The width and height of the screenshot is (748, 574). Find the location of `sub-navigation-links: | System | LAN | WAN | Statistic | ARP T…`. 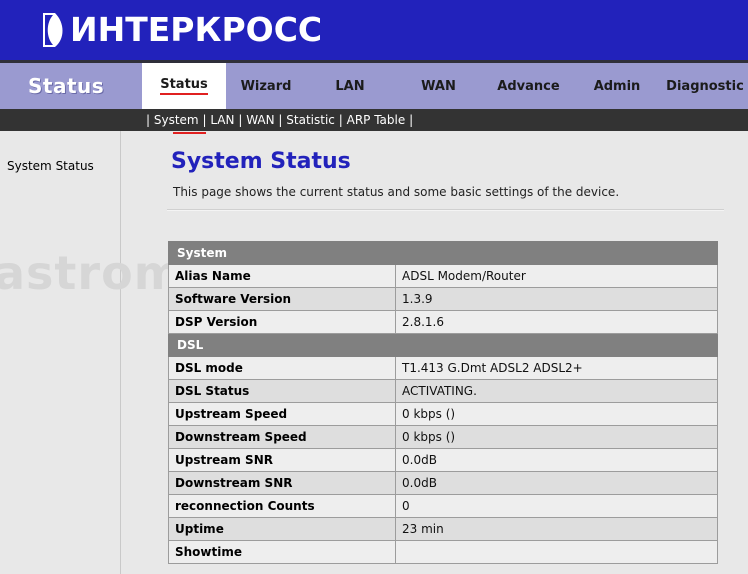

sub-navigation-links: | System | LAN | WAN | Statistic | ARP T… is located at coordinates (279, 120).